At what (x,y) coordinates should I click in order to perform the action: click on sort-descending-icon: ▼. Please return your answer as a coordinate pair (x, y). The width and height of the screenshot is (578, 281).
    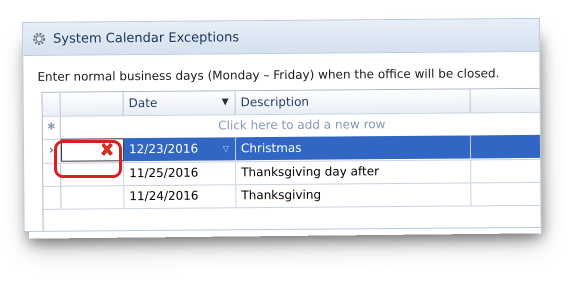
    Looking at the image, I should click on (225, 102).